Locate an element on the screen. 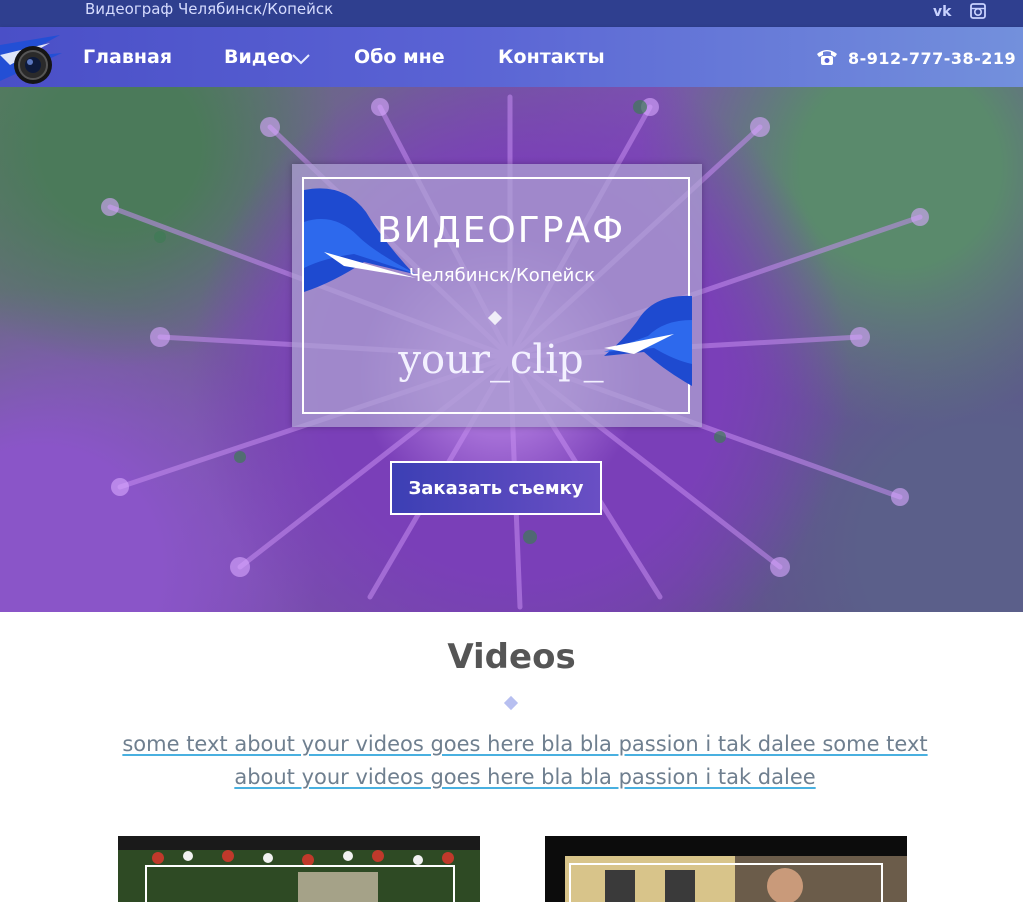 The image size is (1023, 902). site-name: Видеограф Челябинск/Копейск is located at coordinates (209, 9).